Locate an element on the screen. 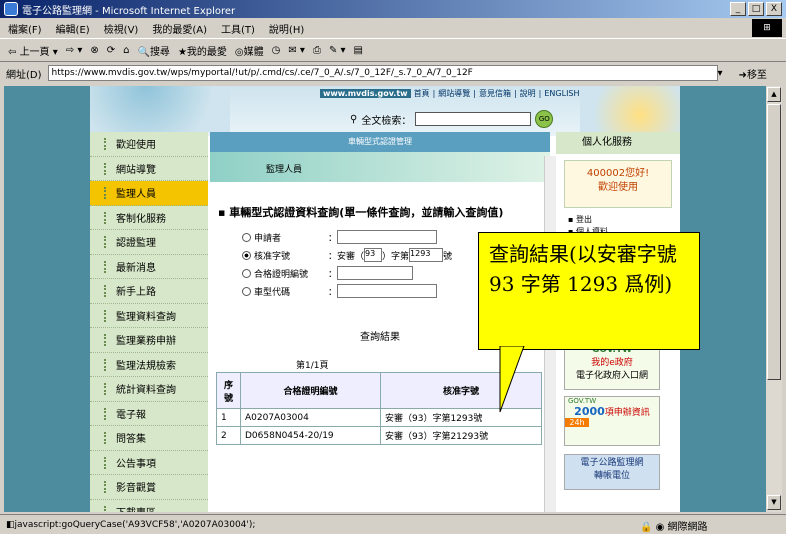 The height and width of the screenshot is (534, 786). scroll-up-icon: ▲ is located at coordinates (774, 94).